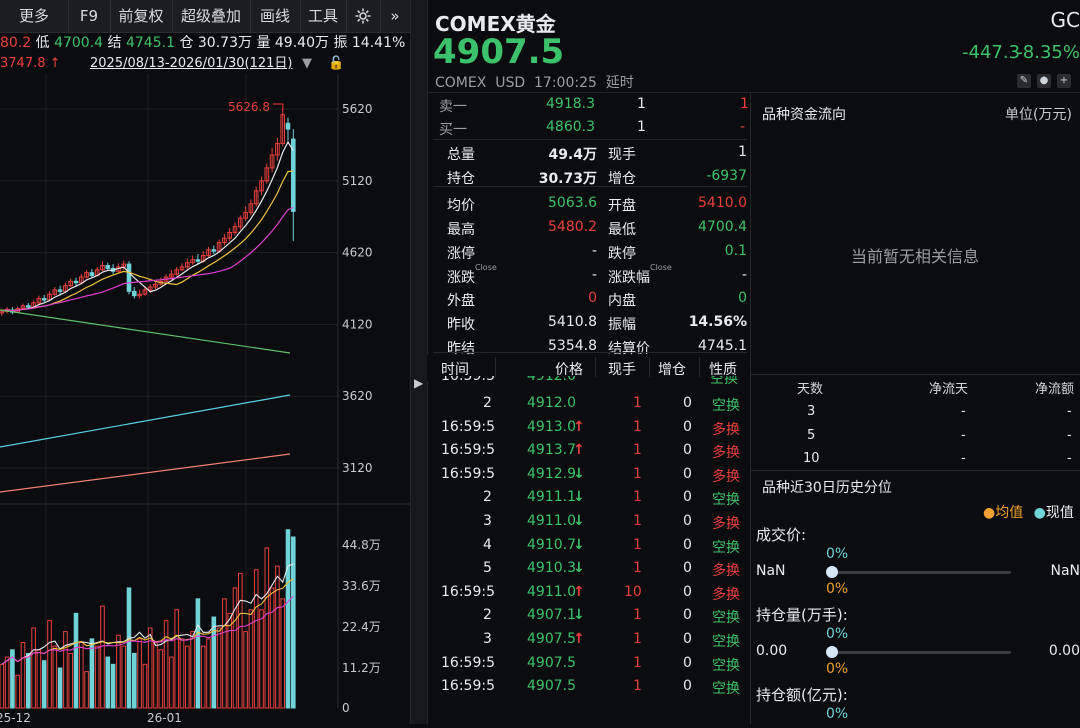 Image resolution: width=1080 pixels, height=728 pixels. Describe the element at coordinates (810, 389) in the screenshot. I see `col-days: 天数` at that location.